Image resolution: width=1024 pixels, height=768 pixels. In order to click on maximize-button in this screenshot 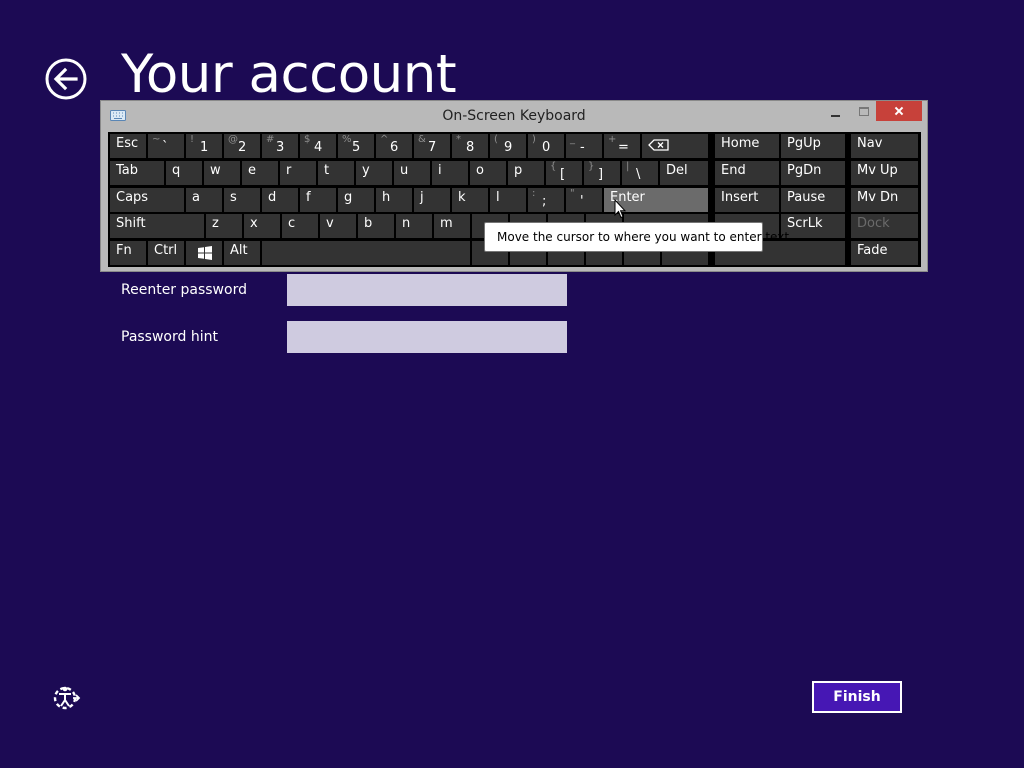, I will do `click(864, 112)`.